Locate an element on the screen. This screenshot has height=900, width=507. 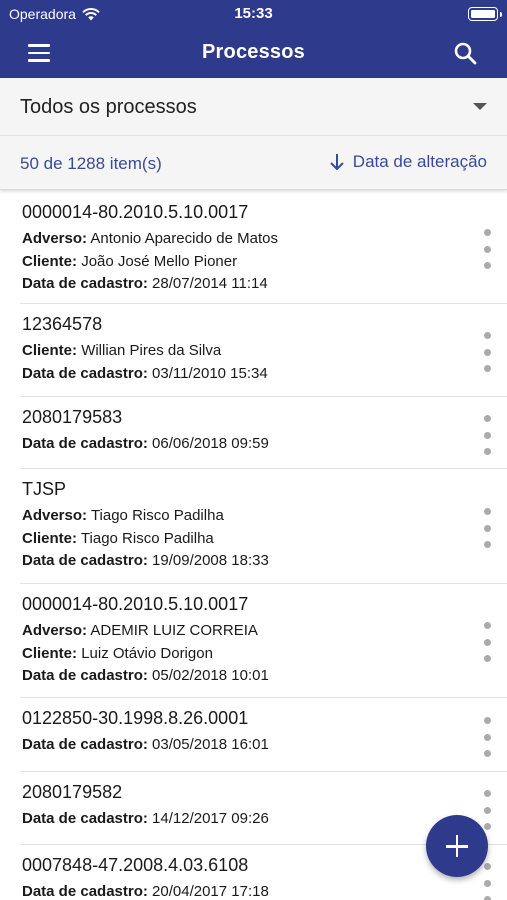
process-number: 0122850-30.1998.8.26.0001 is located at coordinates (135, 718).